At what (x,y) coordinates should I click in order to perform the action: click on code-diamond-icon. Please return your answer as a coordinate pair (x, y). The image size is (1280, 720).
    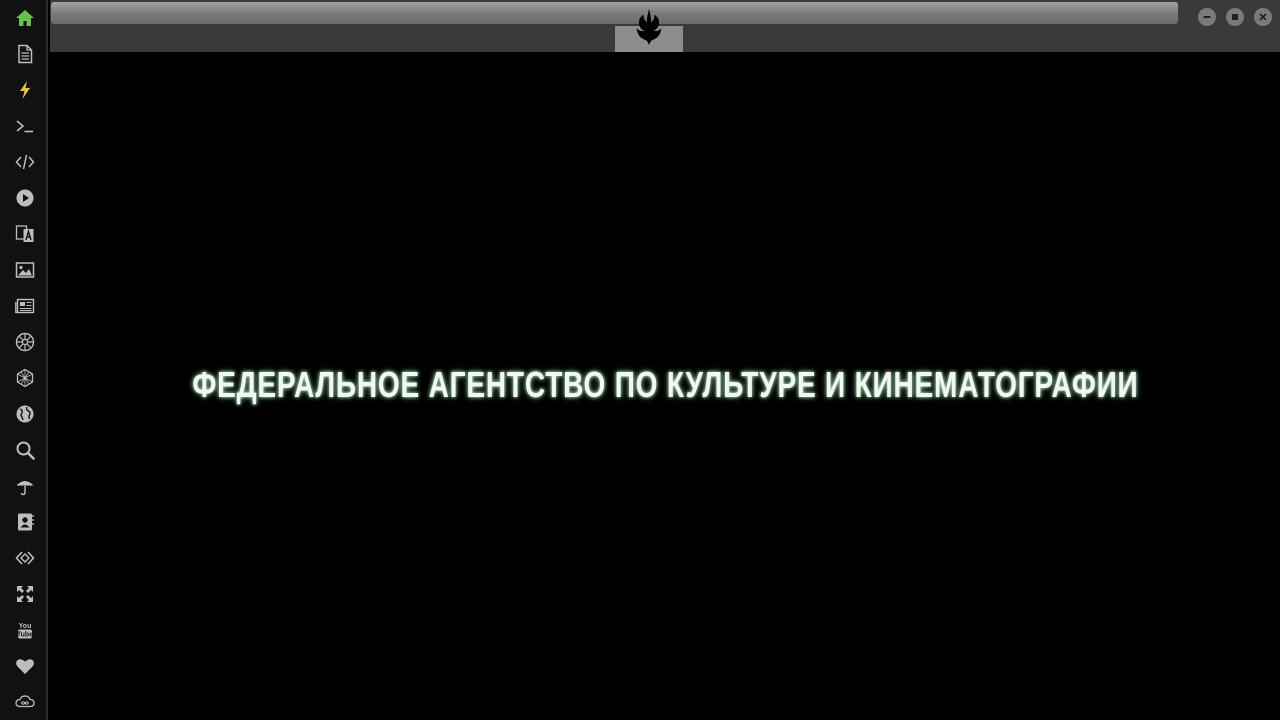
    Looking at the image, I should click on (25, 558).